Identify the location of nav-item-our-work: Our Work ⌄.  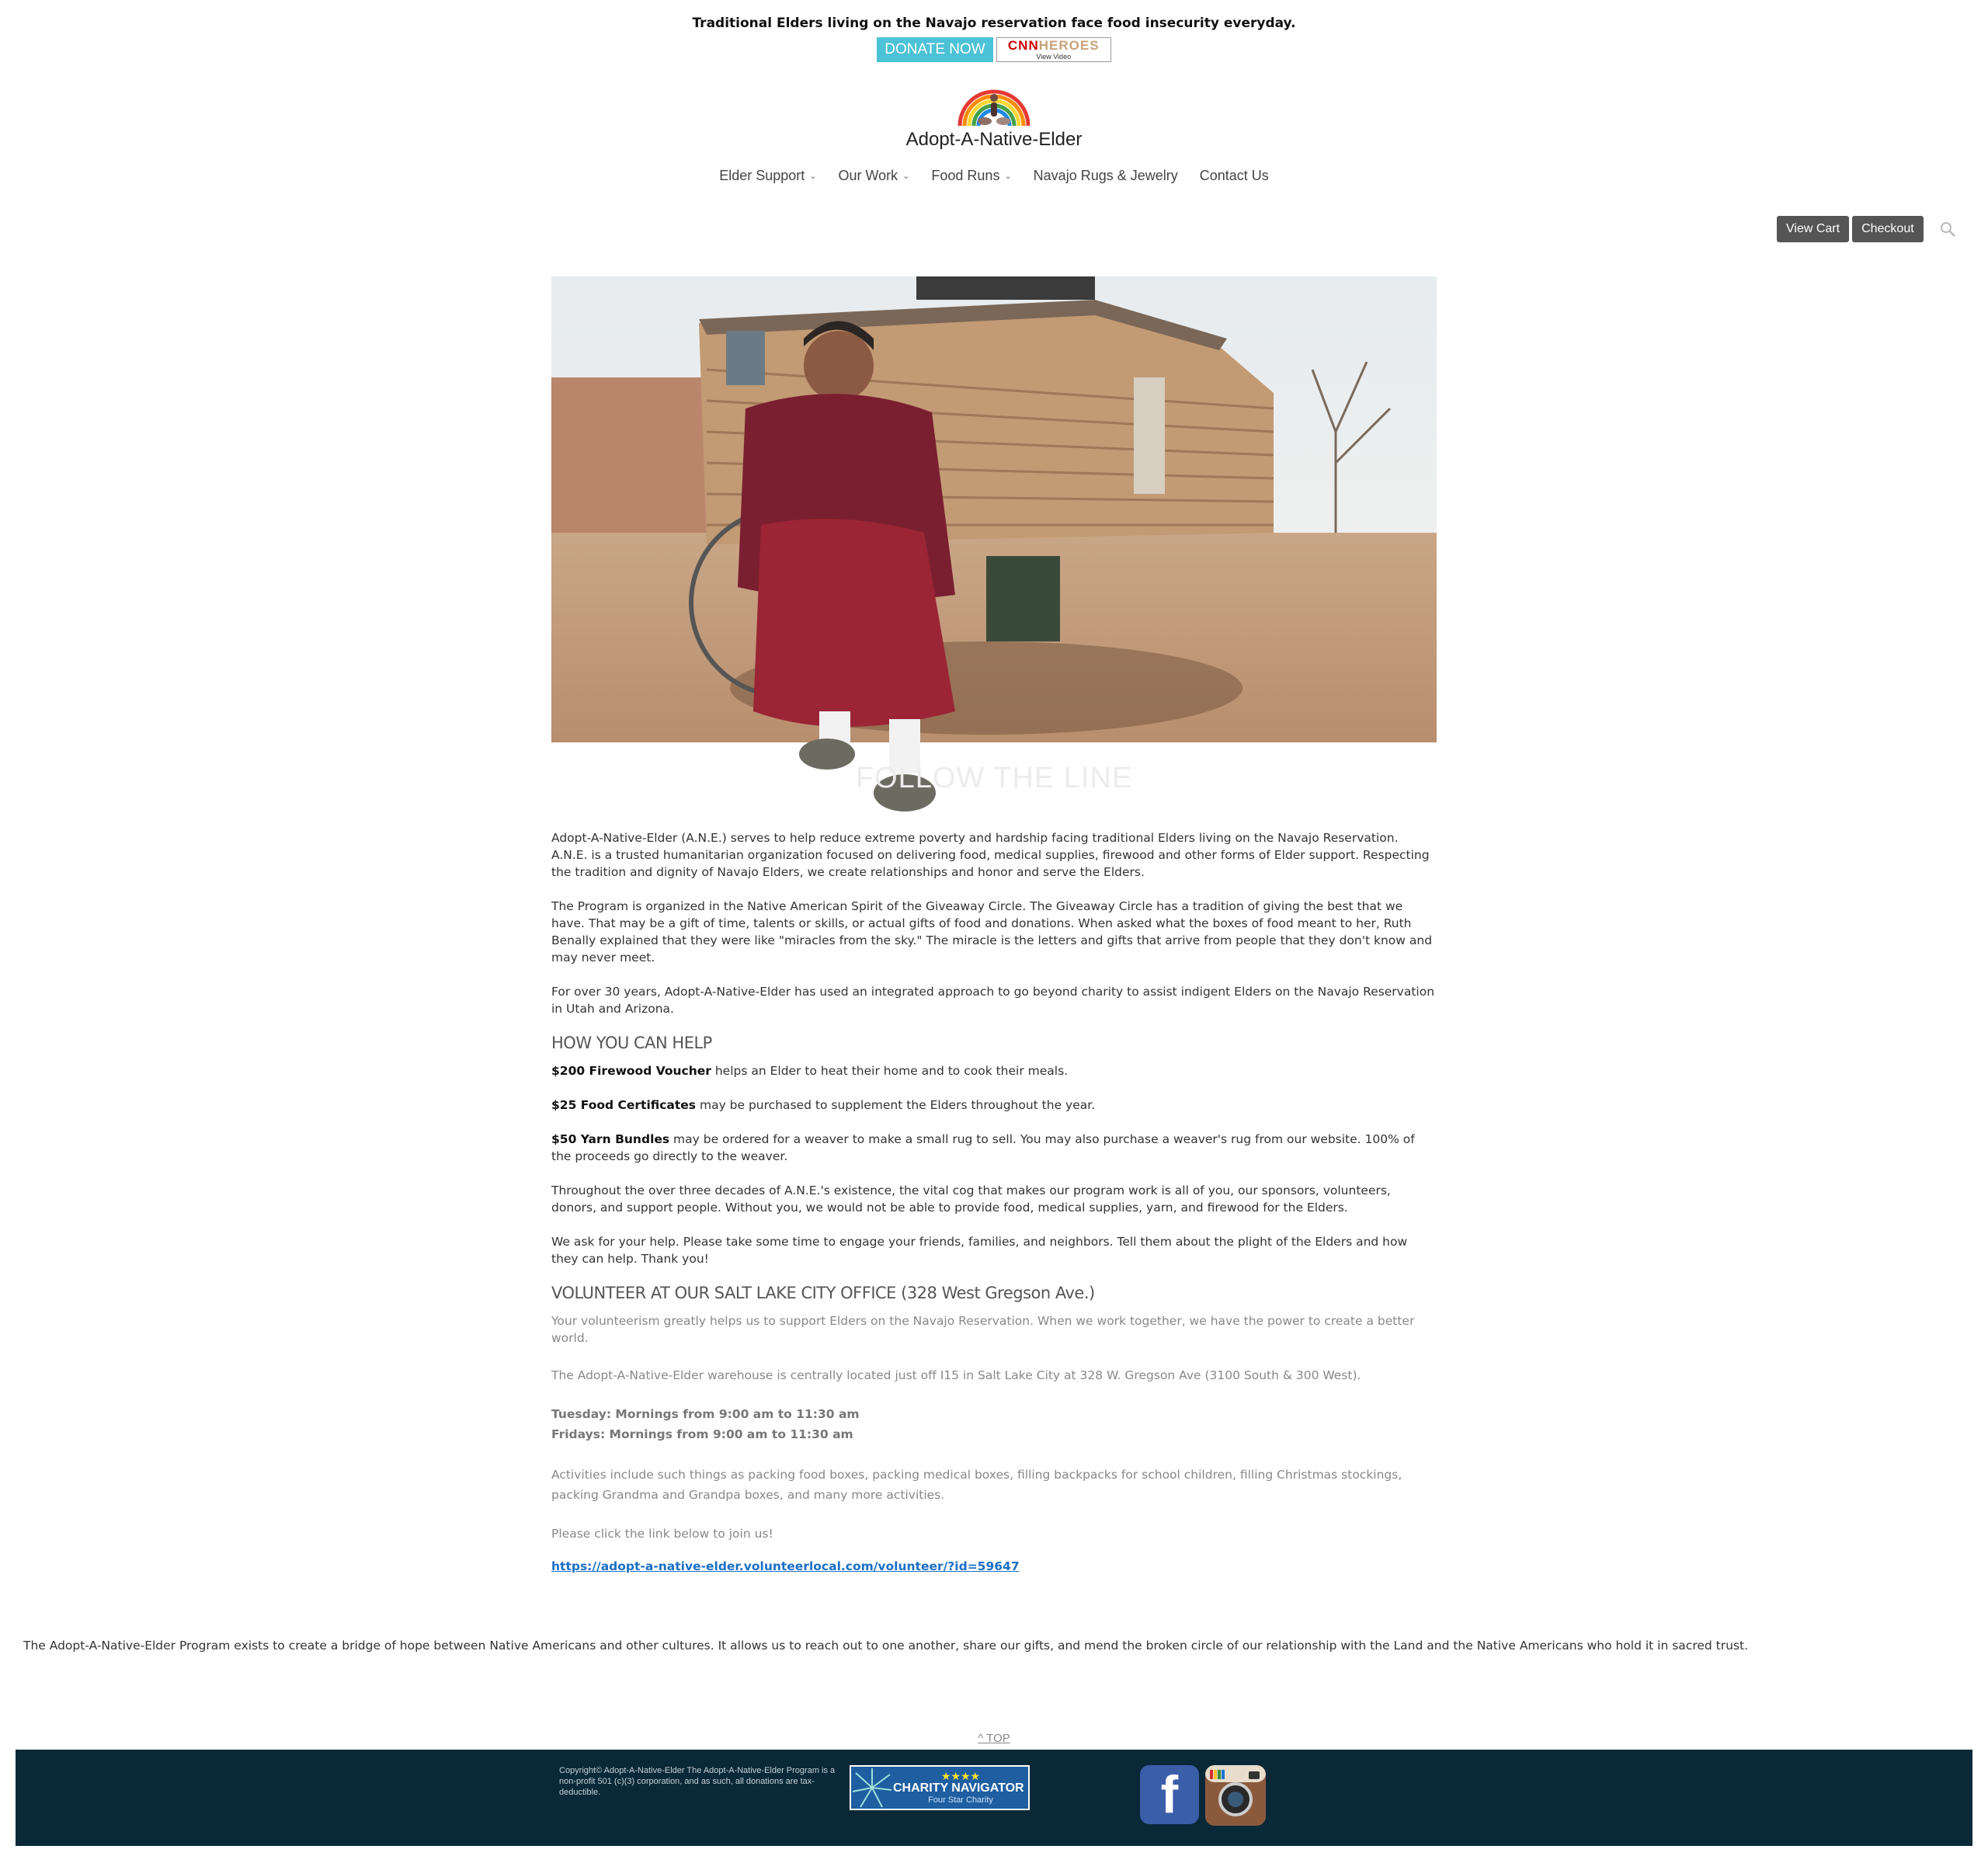
(873, 176).